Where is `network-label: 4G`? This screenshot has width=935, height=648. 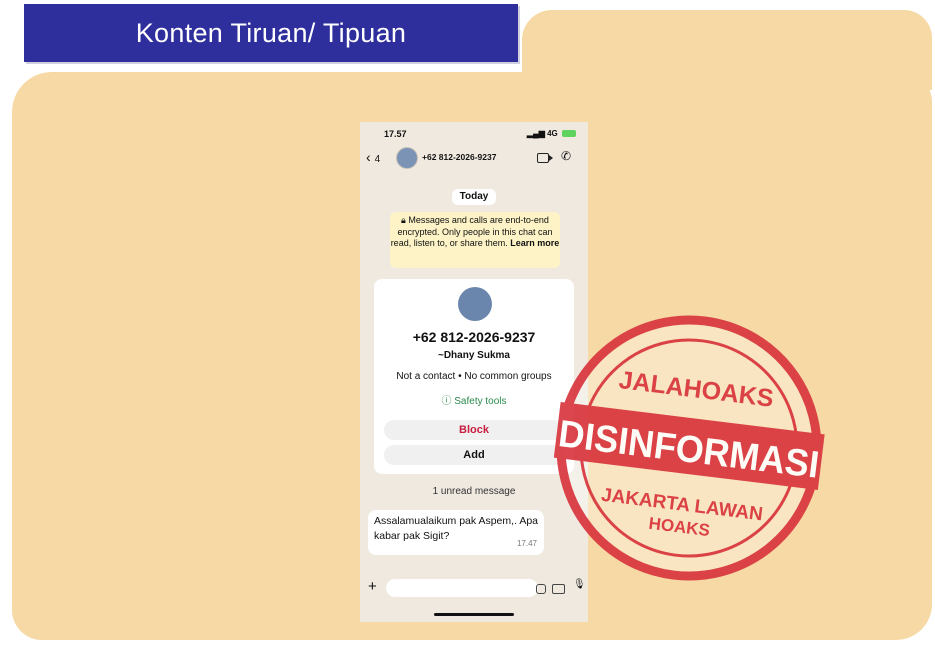 network-label: 4G is located at coordinates (552, 133).